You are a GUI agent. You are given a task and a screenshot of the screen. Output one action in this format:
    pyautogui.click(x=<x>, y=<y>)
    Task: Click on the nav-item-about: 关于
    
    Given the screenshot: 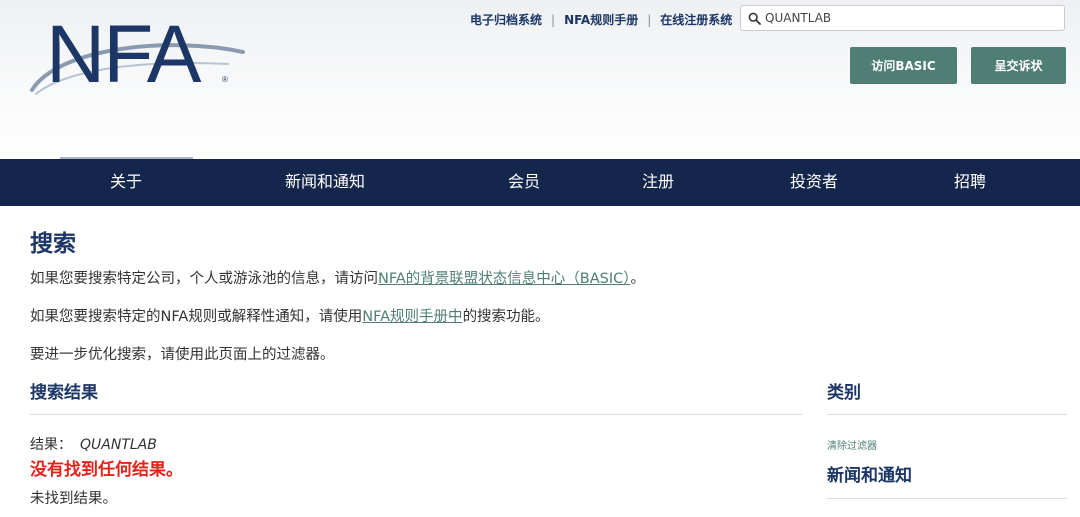 What is the action you would take?
    pyautogui.click(x=126, y=182)
    